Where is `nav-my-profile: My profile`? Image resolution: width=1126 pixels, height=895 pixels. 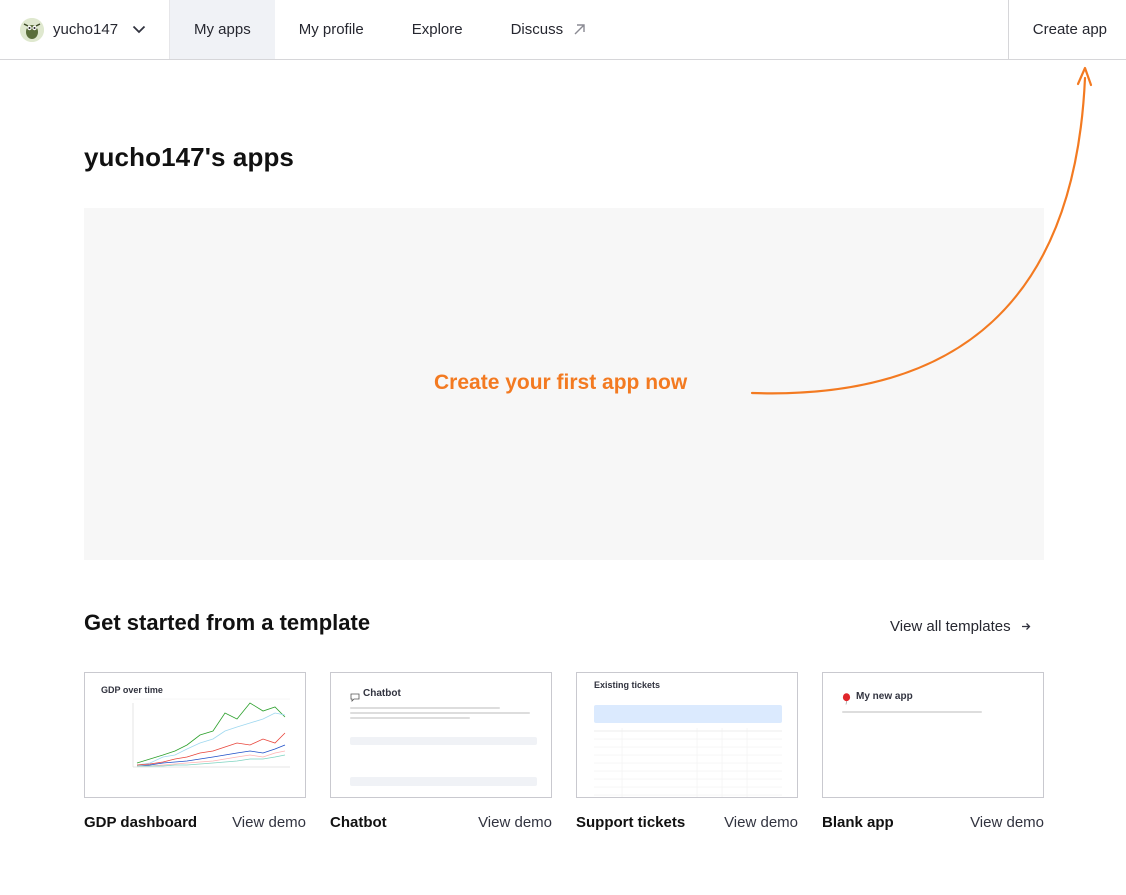 nav-my-profile: My profile is located at coordinates (331, 29).